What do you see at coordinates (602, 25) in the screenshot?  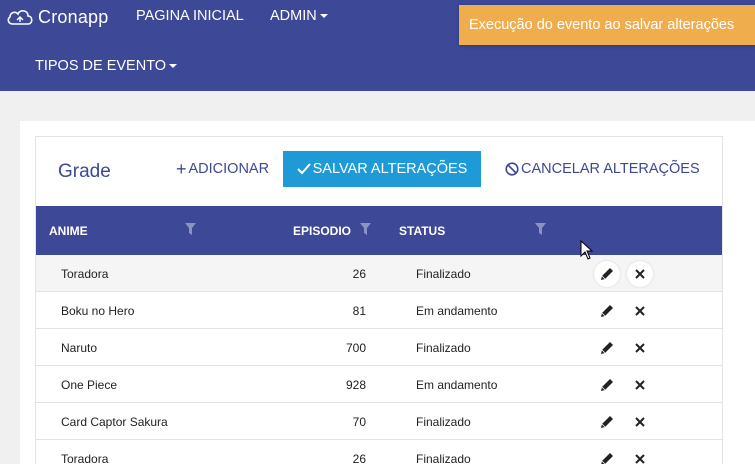 I see `toast-message: Execução do evento ao salvar alterações` at bounding box center [602, 25].